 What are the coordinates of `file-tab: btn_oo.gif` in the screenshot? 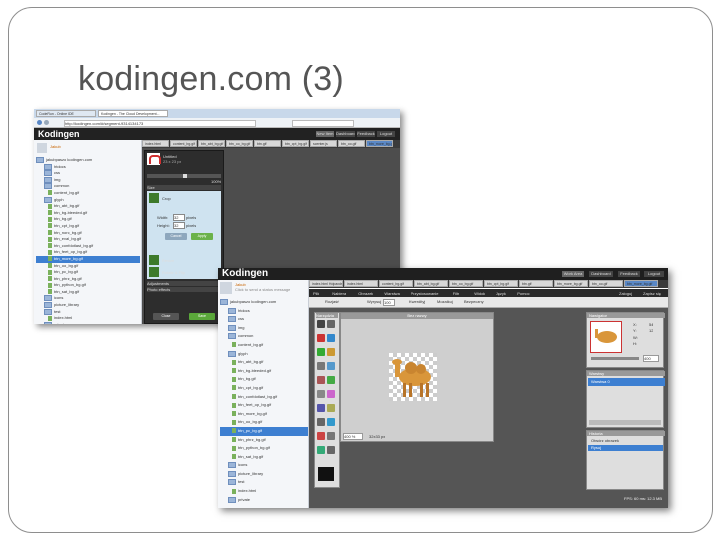 It's located at (351, 143).